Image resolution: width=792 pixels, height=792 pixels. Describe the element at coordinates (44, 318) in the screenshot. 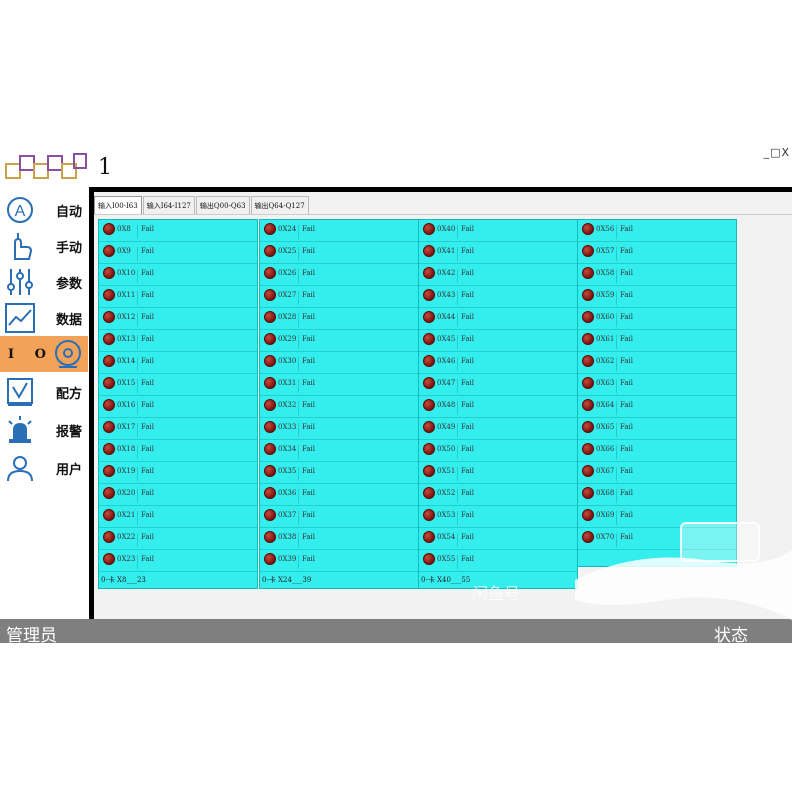

I see `nav-item-data: 数据` at that location.